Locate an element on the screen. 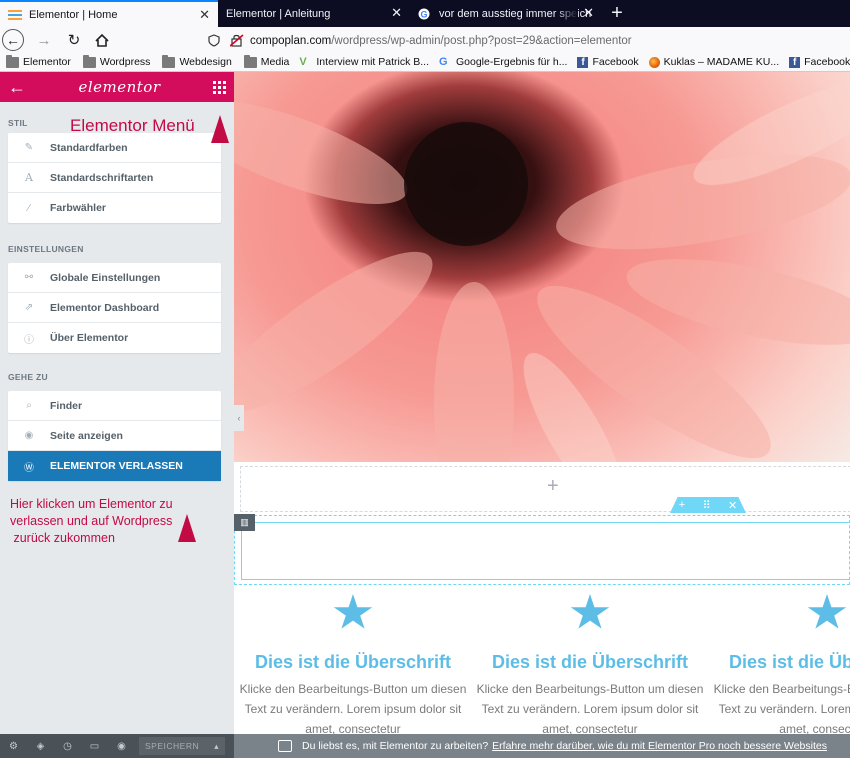 Image resolution: width=850 pixels, height=758 pixels. notice-text: Du liebst es, mit Elementor zu arbeiten? is located at coordinates (395, 746).